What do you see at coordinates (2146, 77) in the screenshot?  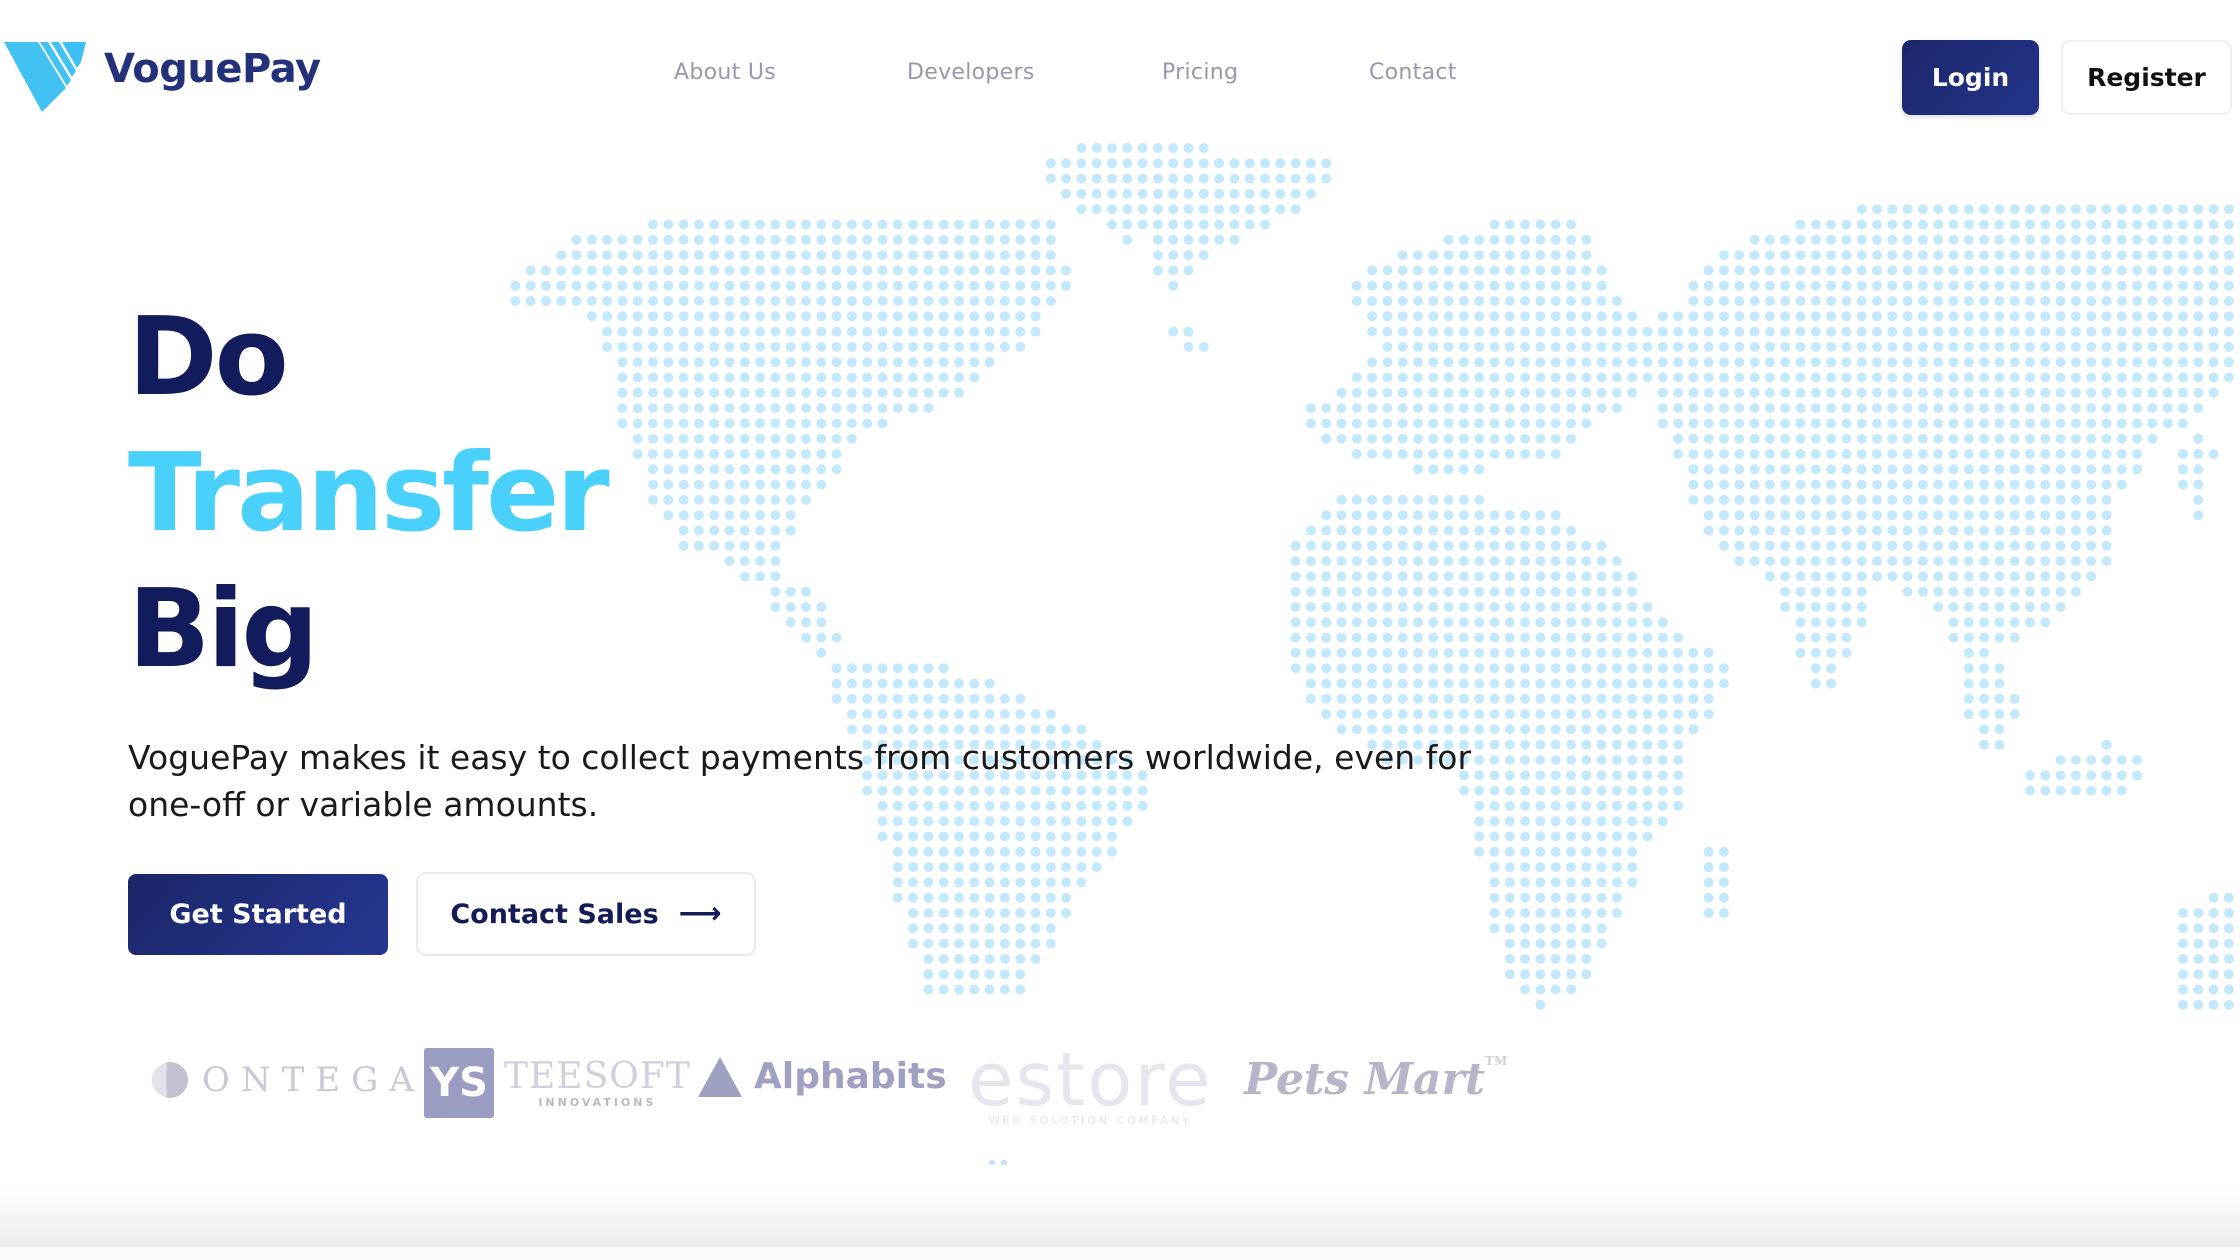 I see `register-button: Register` at bounding box center [2146, 77].